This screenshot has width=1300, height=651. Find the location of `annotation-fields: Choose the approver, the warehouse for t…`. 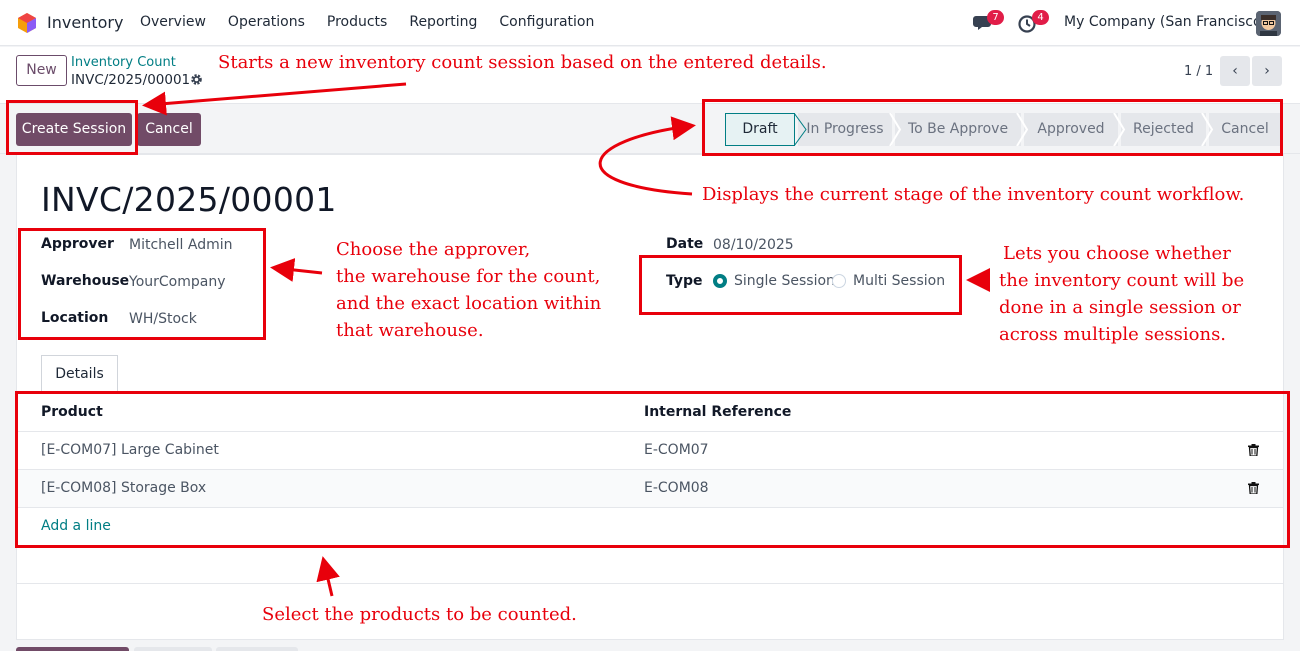

annotation-fields: Choose the approver, the warehouse for t… is located at coordinates (468, 290).